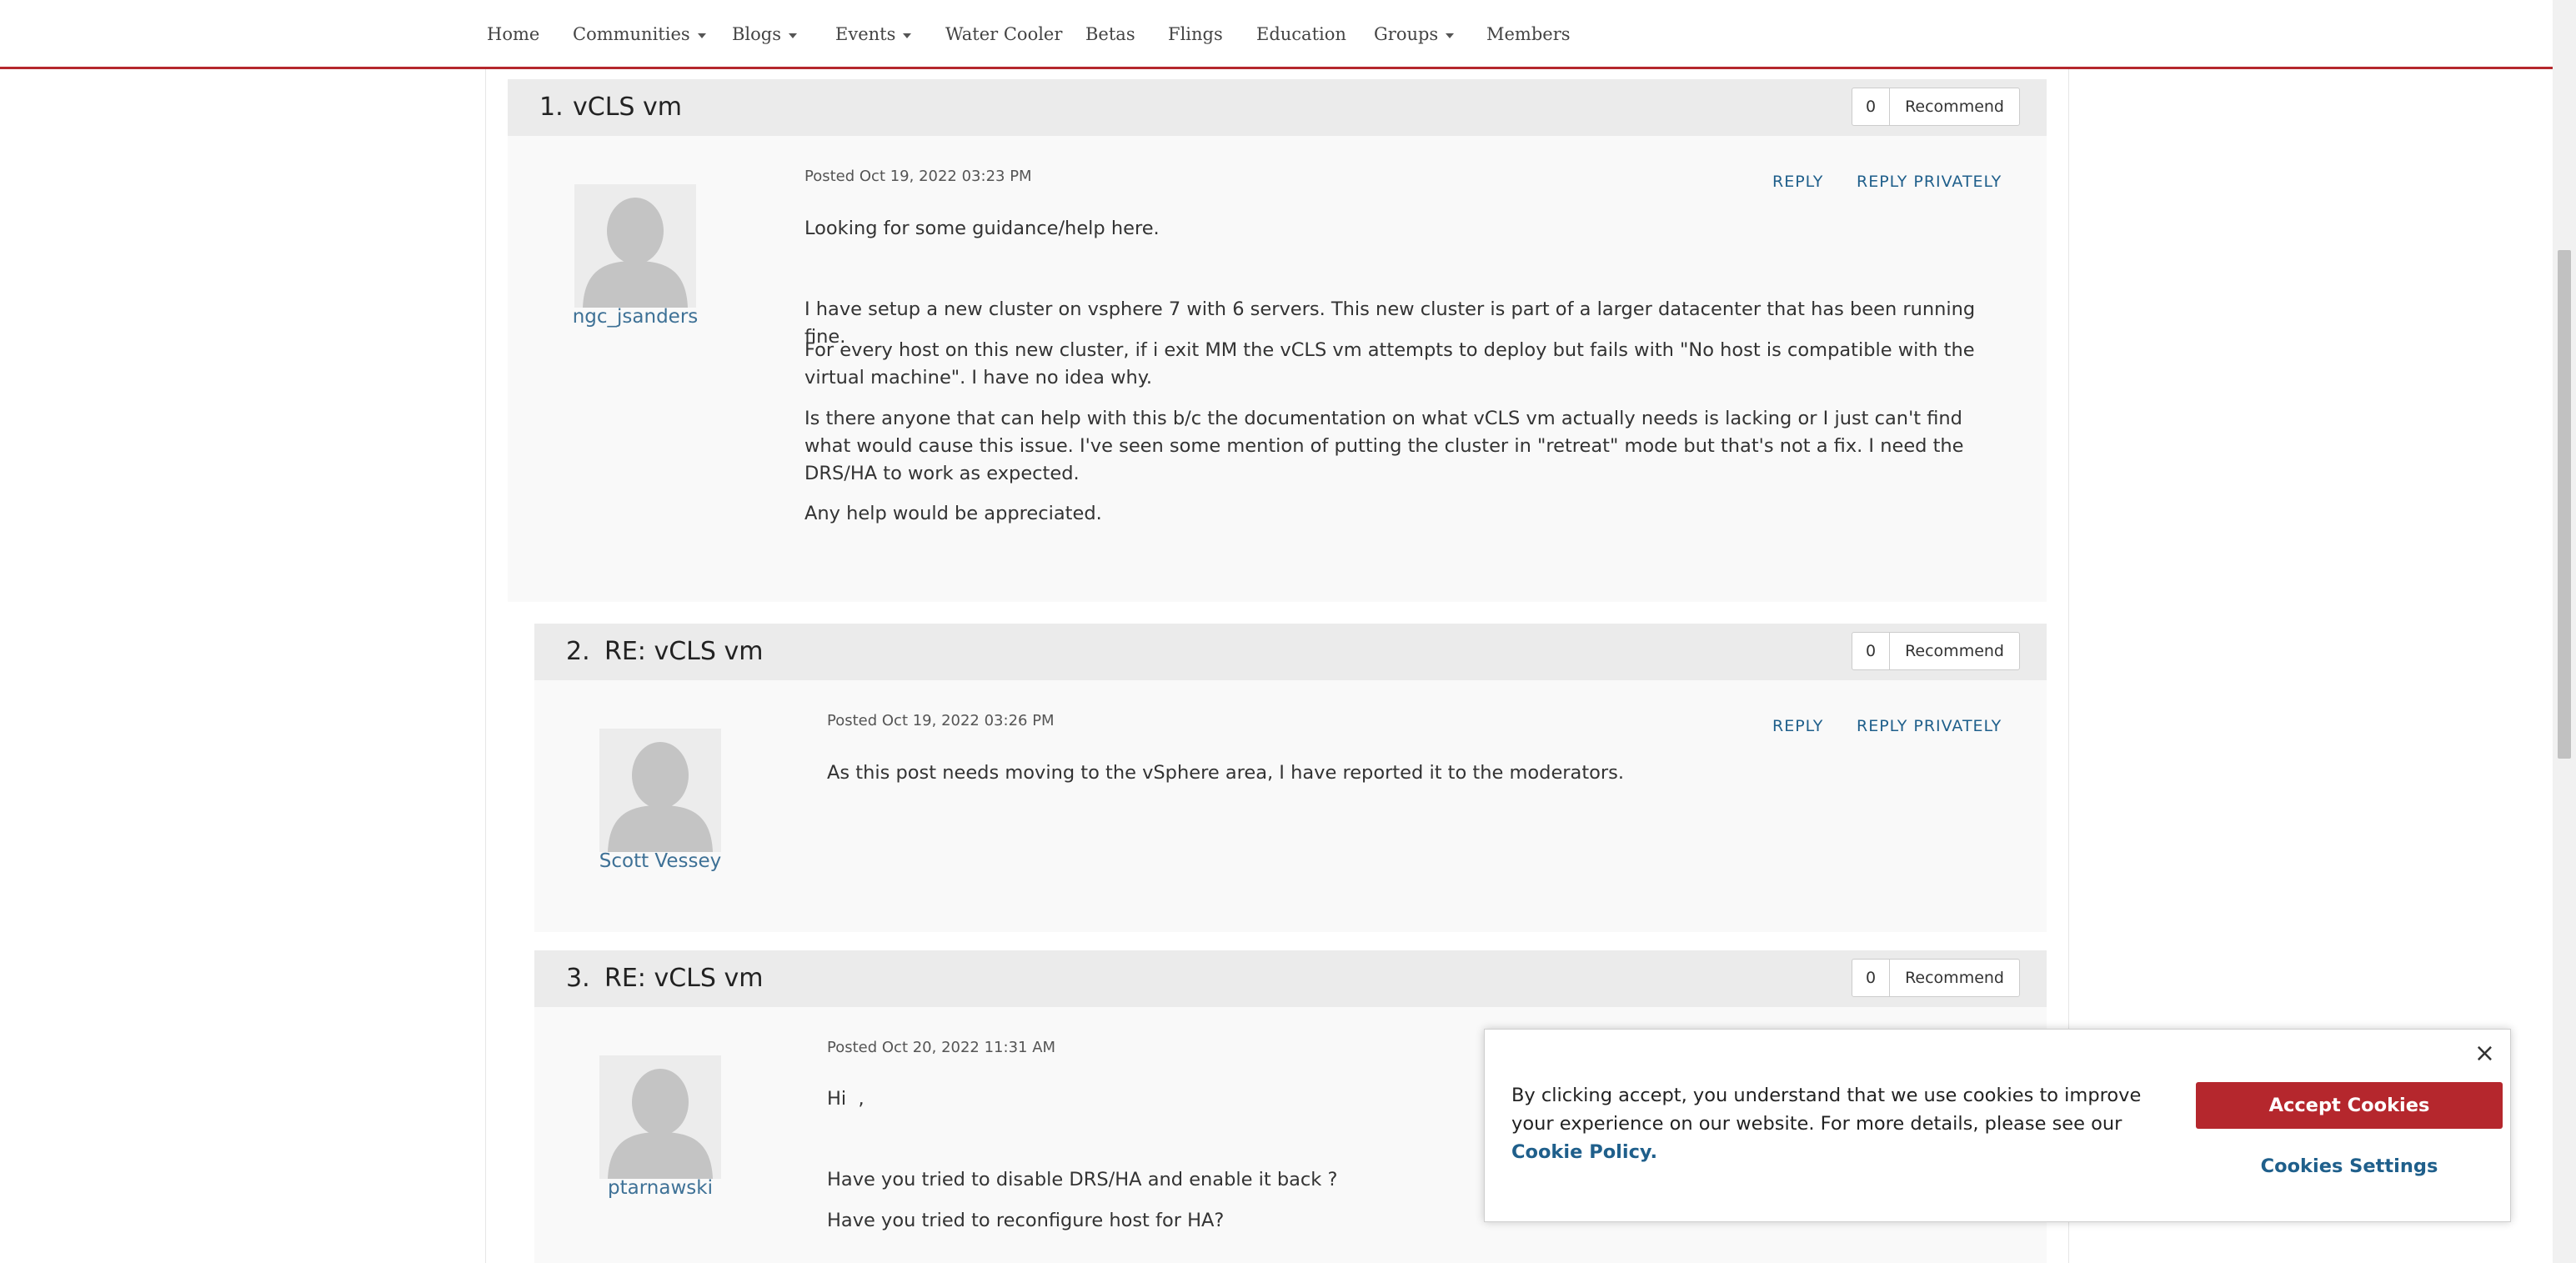 This screenshot has width=2576, height=1263. Describe the element at coordinates (1406, 34) in the screenshot. I see `nav-item-label: Groups` at that location.